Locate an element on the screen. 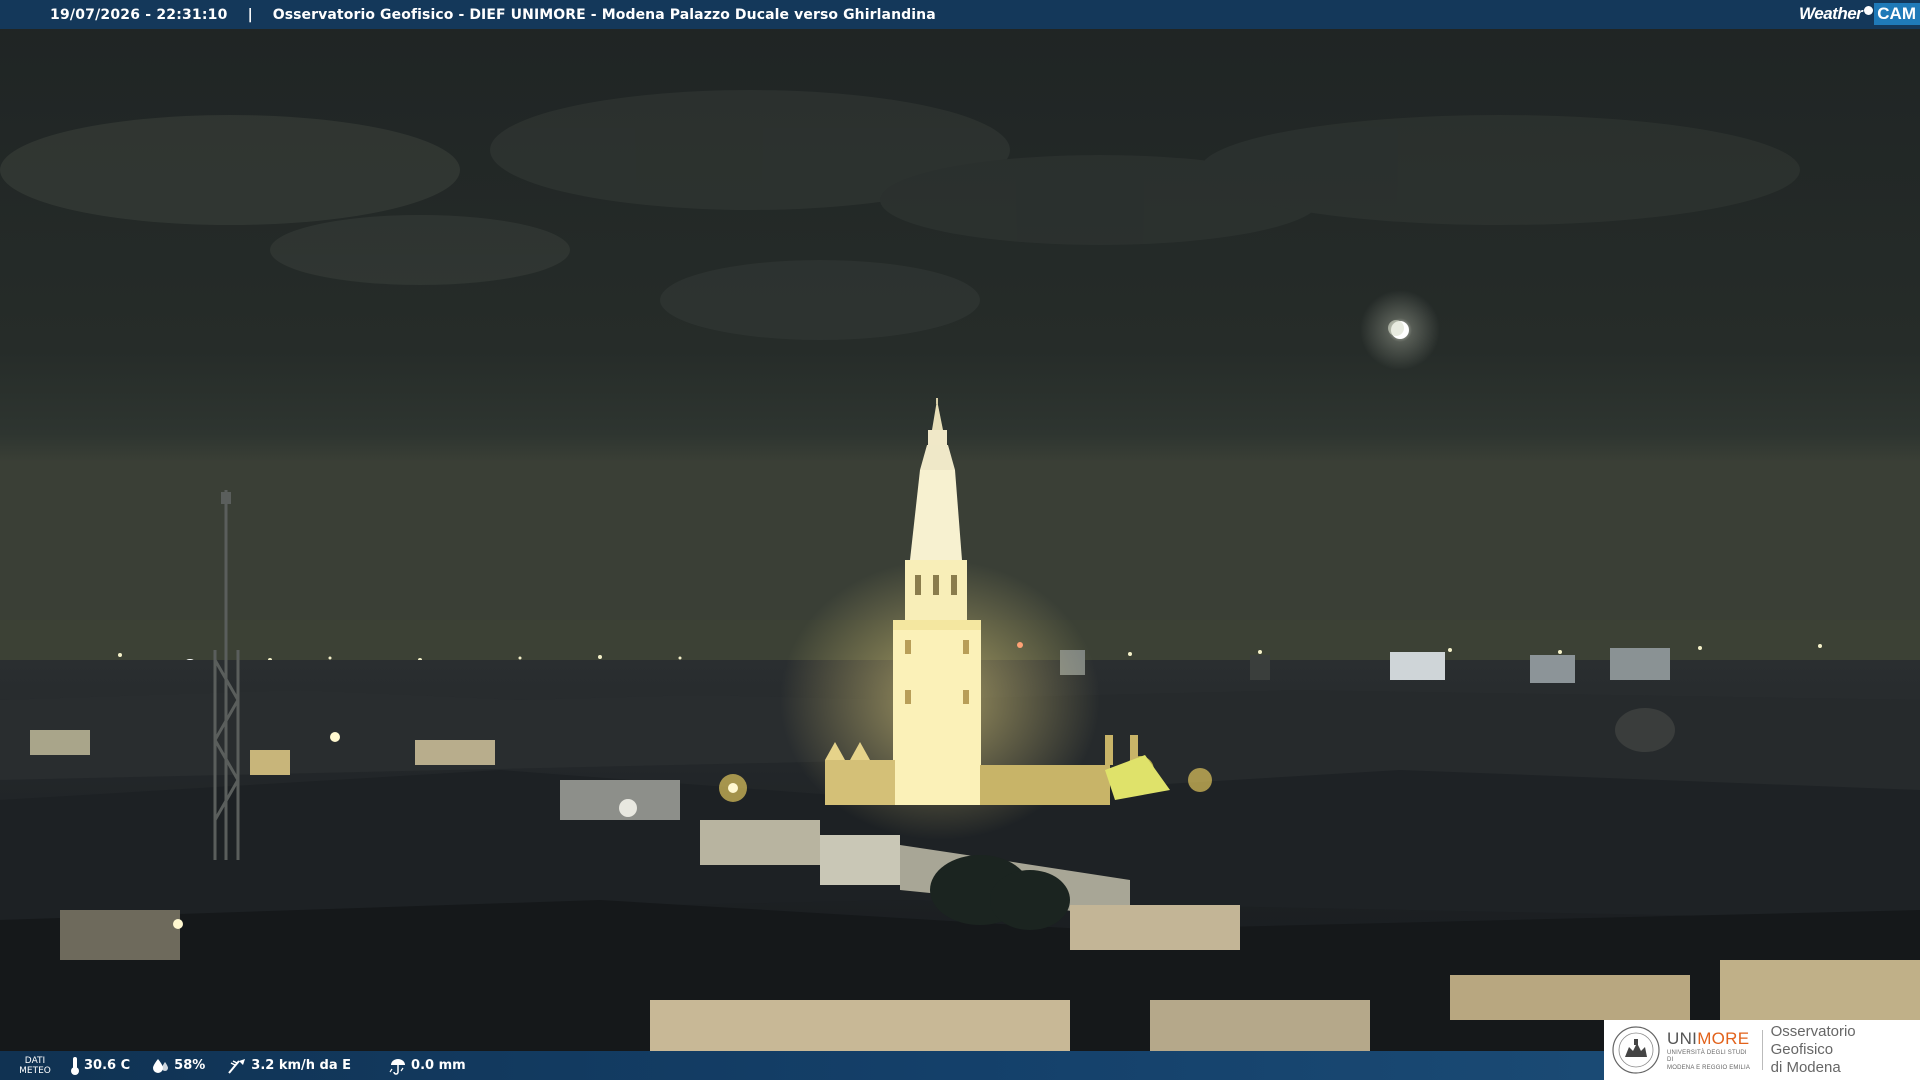  brand-dot-icon is located at coordinates (1869, 10).